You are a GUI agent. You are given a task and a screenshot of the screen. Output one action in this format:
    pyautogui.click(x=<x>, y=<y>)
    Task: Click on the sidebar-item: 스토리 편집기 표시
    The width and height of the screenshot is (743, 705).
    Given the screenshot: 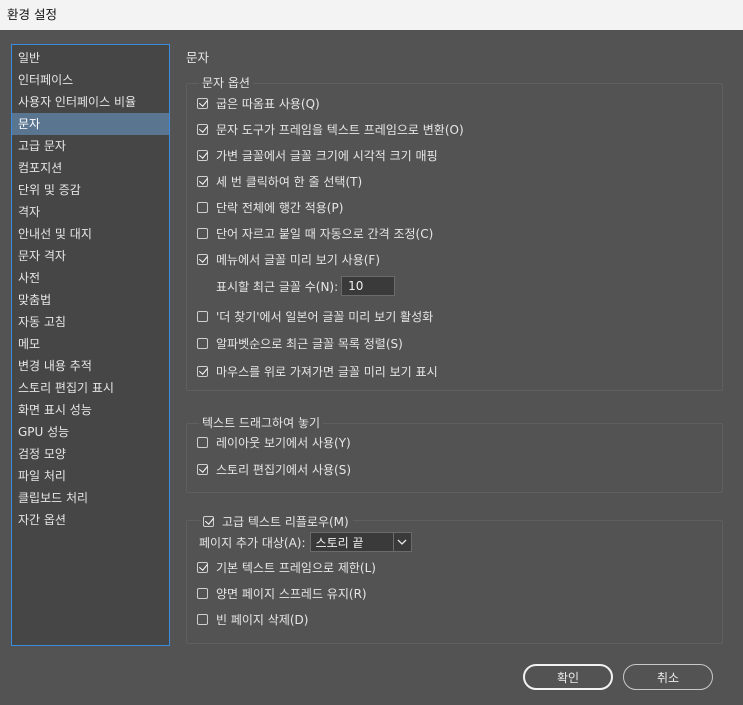 What is the action you would take?
    pyautogui.click(x=90, y=388)
    